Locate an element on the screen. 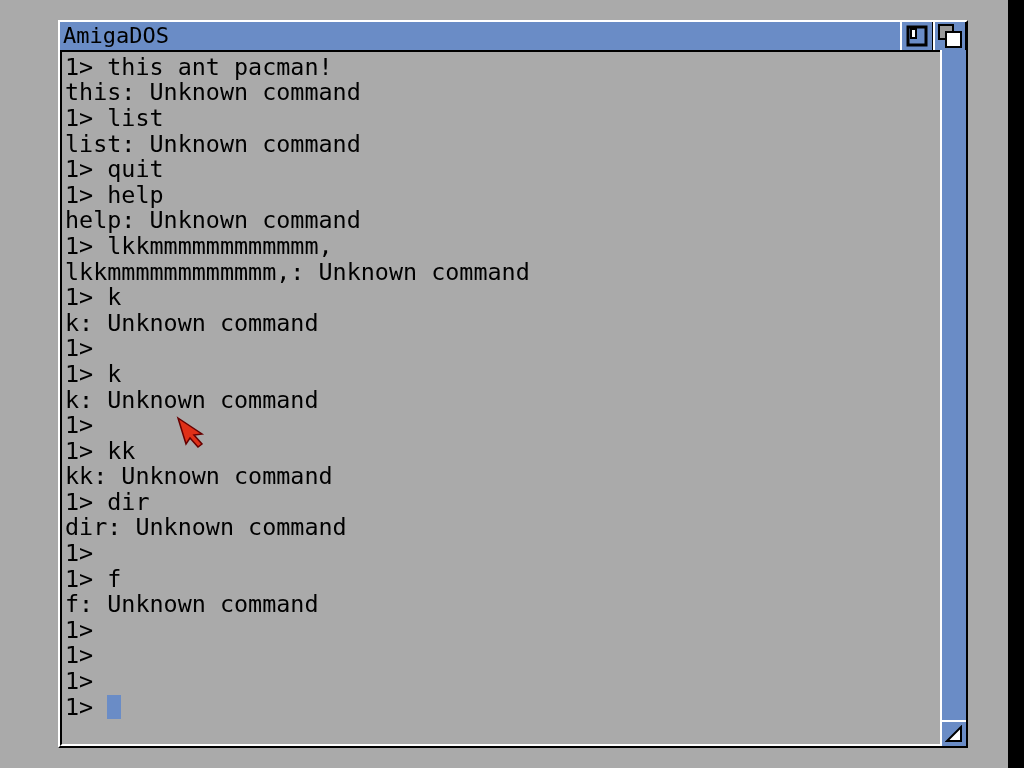  zoom-gadget-icon is located at coordinates (917, 36).